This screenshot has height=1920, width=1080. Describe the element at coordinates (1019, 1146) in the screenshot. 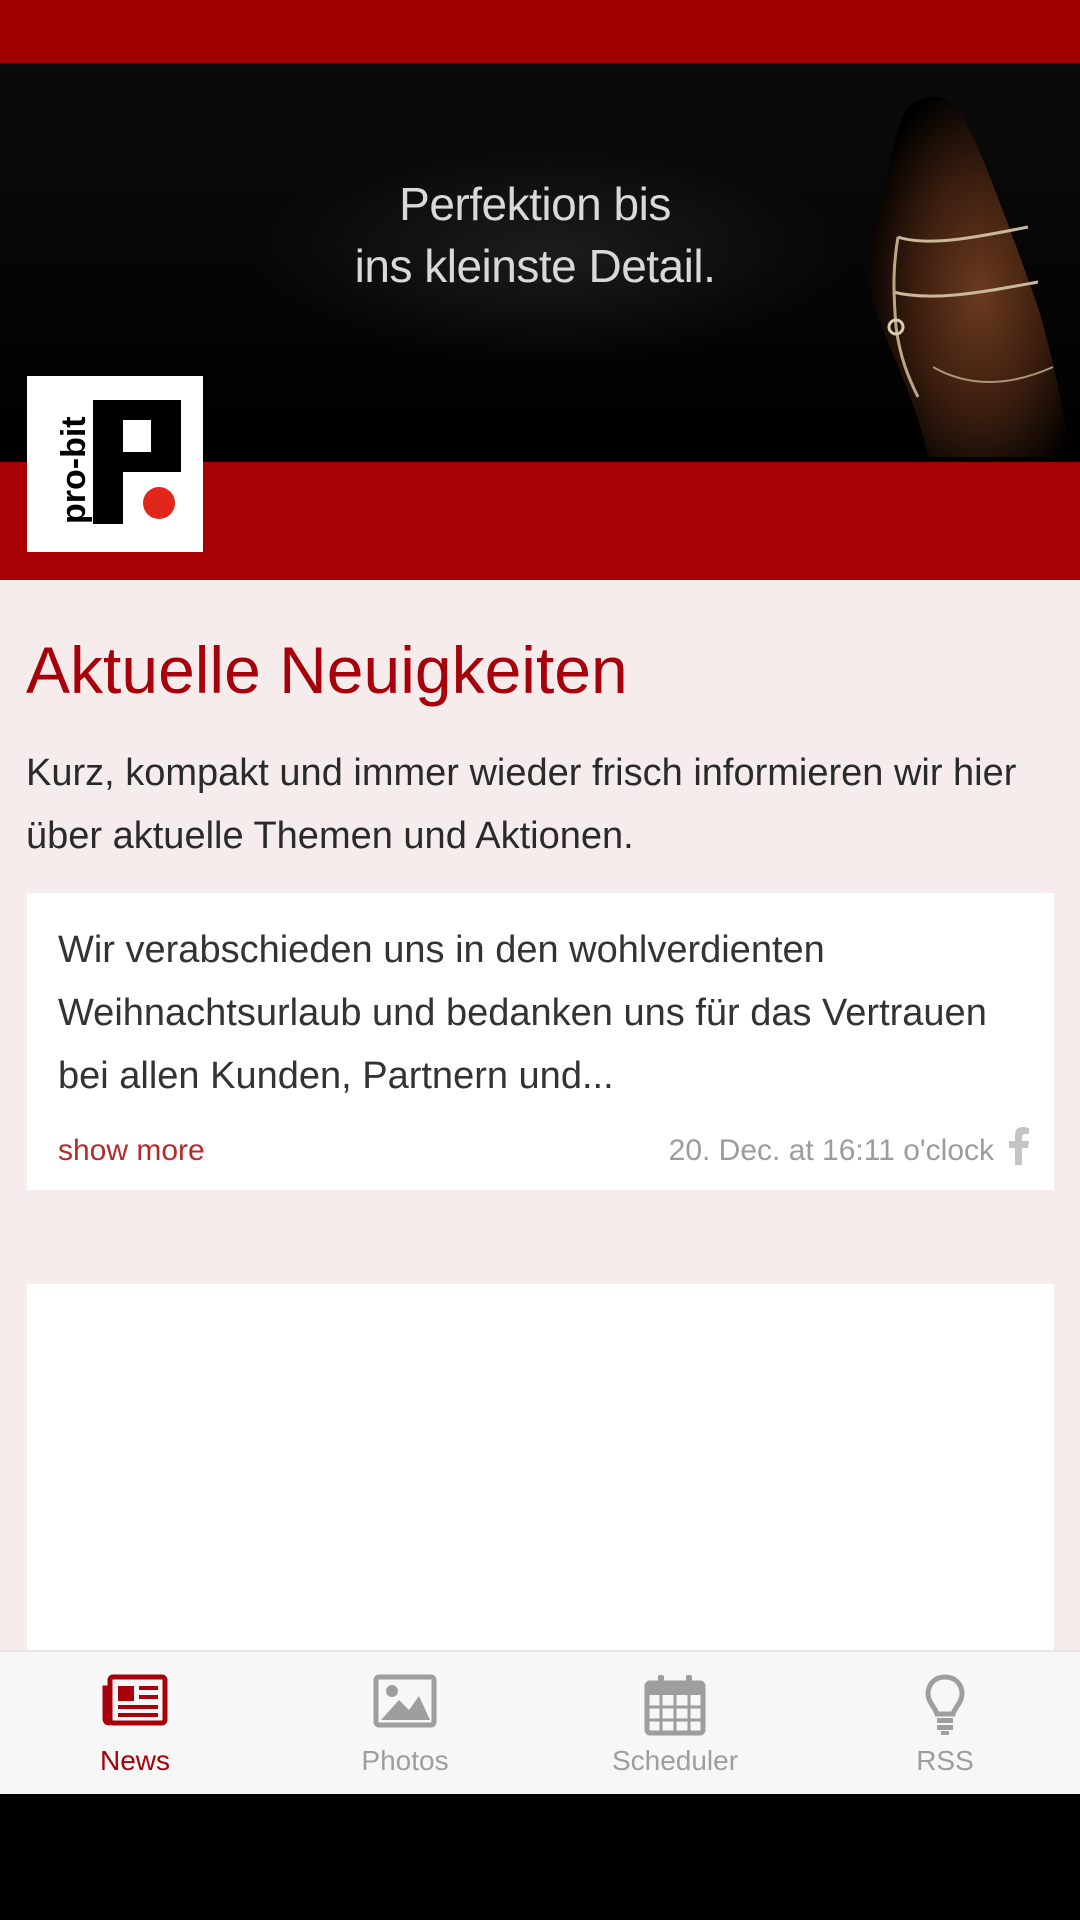

I see `facebook-icon` at that location.